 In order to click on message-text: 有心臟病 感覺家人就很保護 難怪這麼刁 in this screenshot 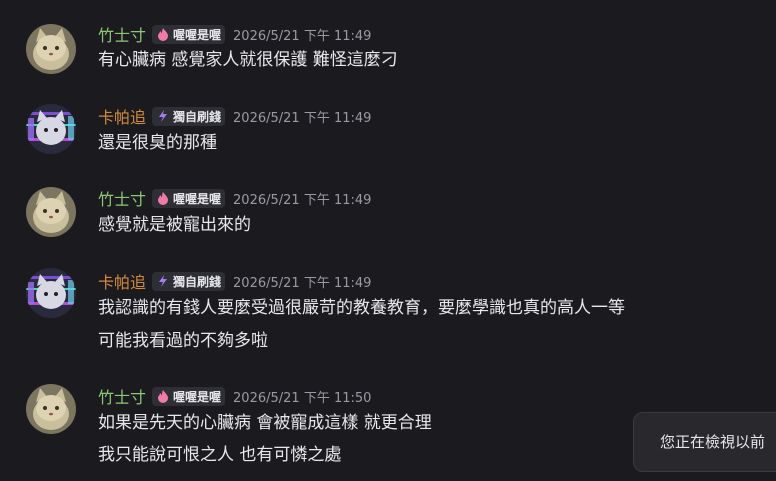, I will do `click(248, 60)`.